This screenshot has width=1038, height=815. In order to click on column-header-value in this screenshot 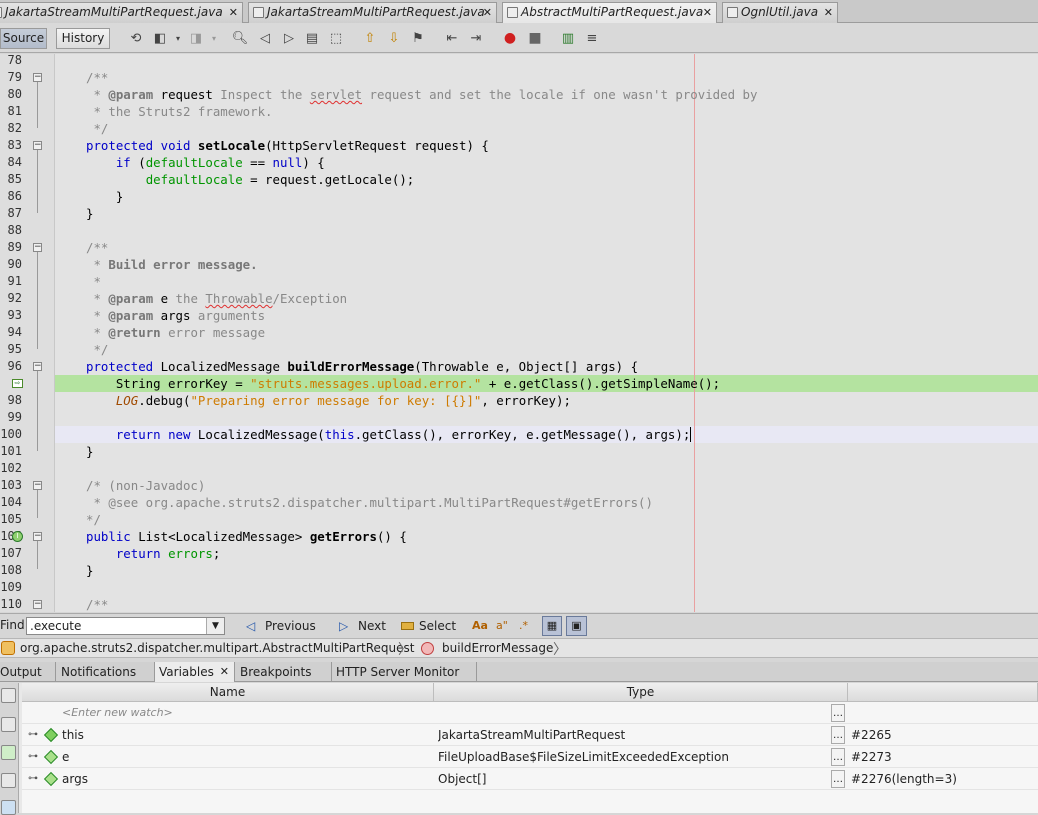, I will do `click(943, 692)`.